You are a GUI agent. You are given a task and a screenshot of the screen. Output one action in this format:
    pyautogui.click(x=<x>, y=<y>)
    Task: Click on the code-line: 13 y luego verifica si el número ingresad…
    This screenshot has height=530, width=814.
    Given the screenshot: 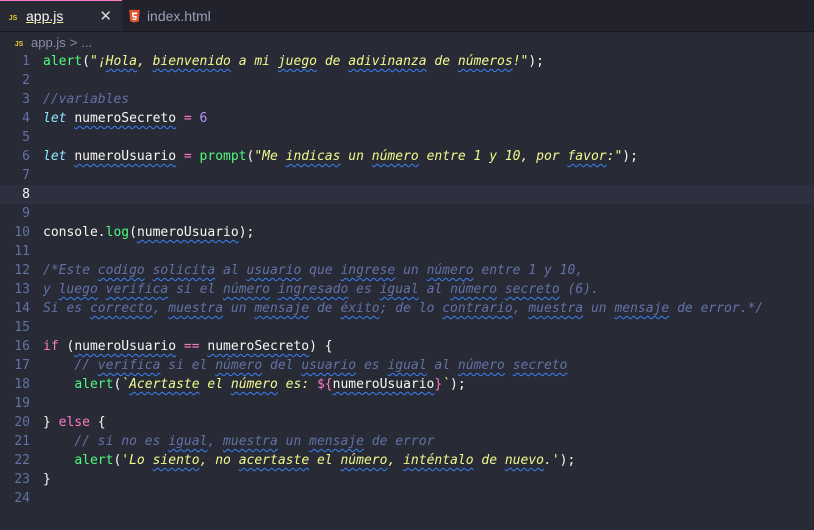 What is the action you would take?
    pyautogui.click(x=407, y=289)
    